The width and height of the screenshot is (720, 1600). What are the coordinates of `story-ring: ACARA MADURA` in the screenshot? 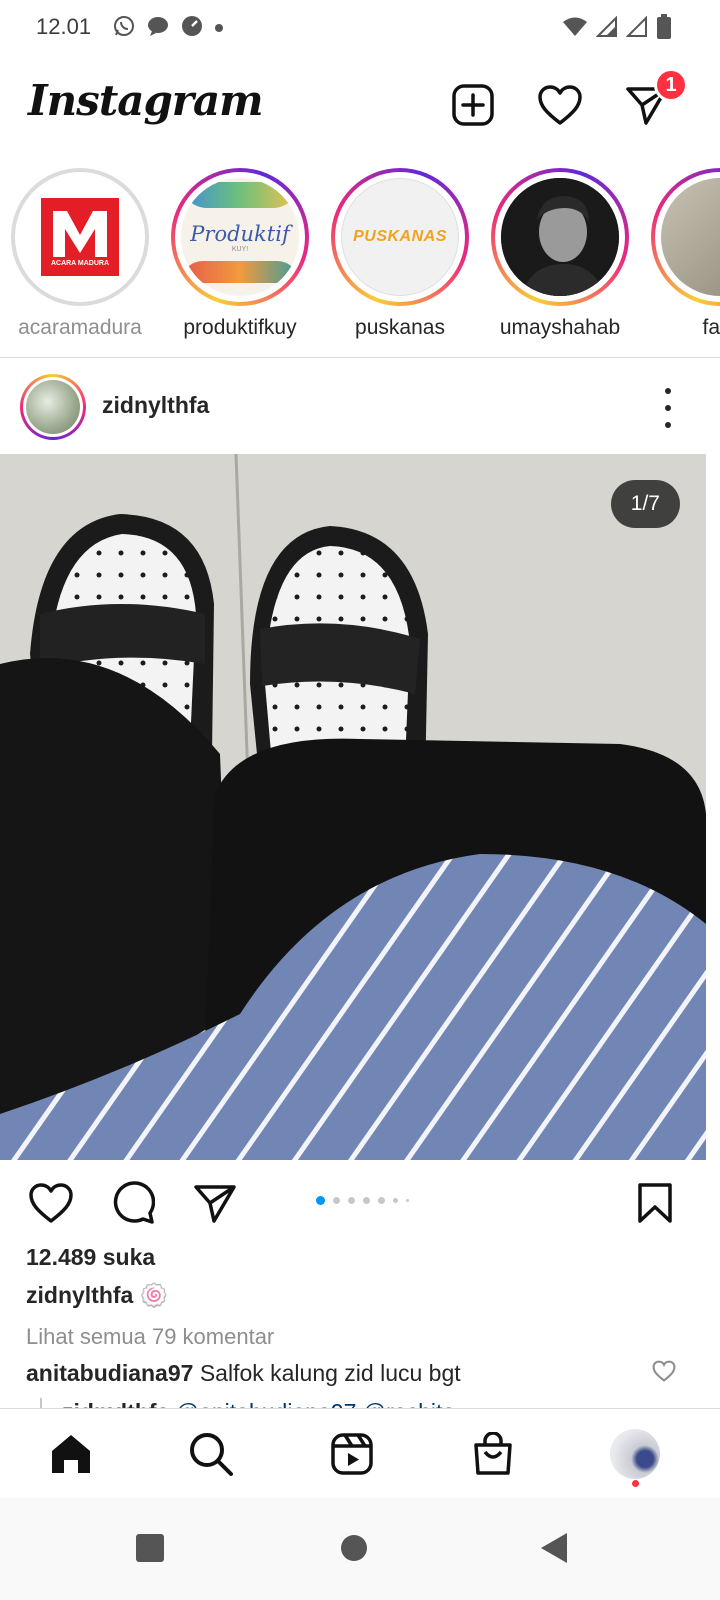 It's located at (80, 237).